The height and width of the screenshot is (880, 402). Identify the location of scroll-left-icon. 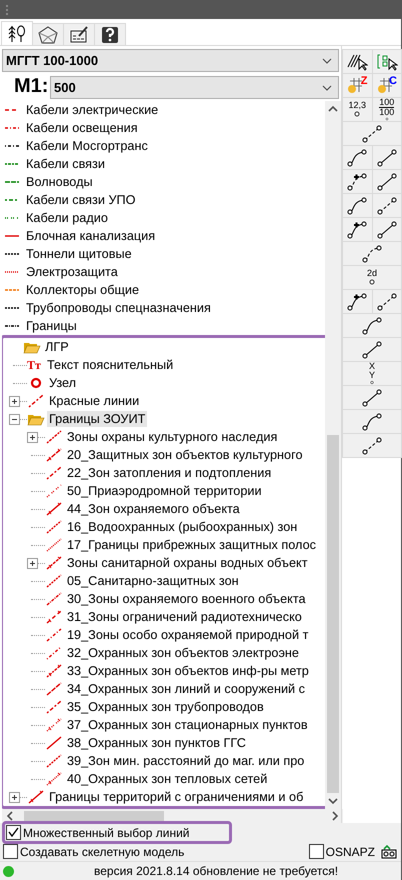
(10, 816).